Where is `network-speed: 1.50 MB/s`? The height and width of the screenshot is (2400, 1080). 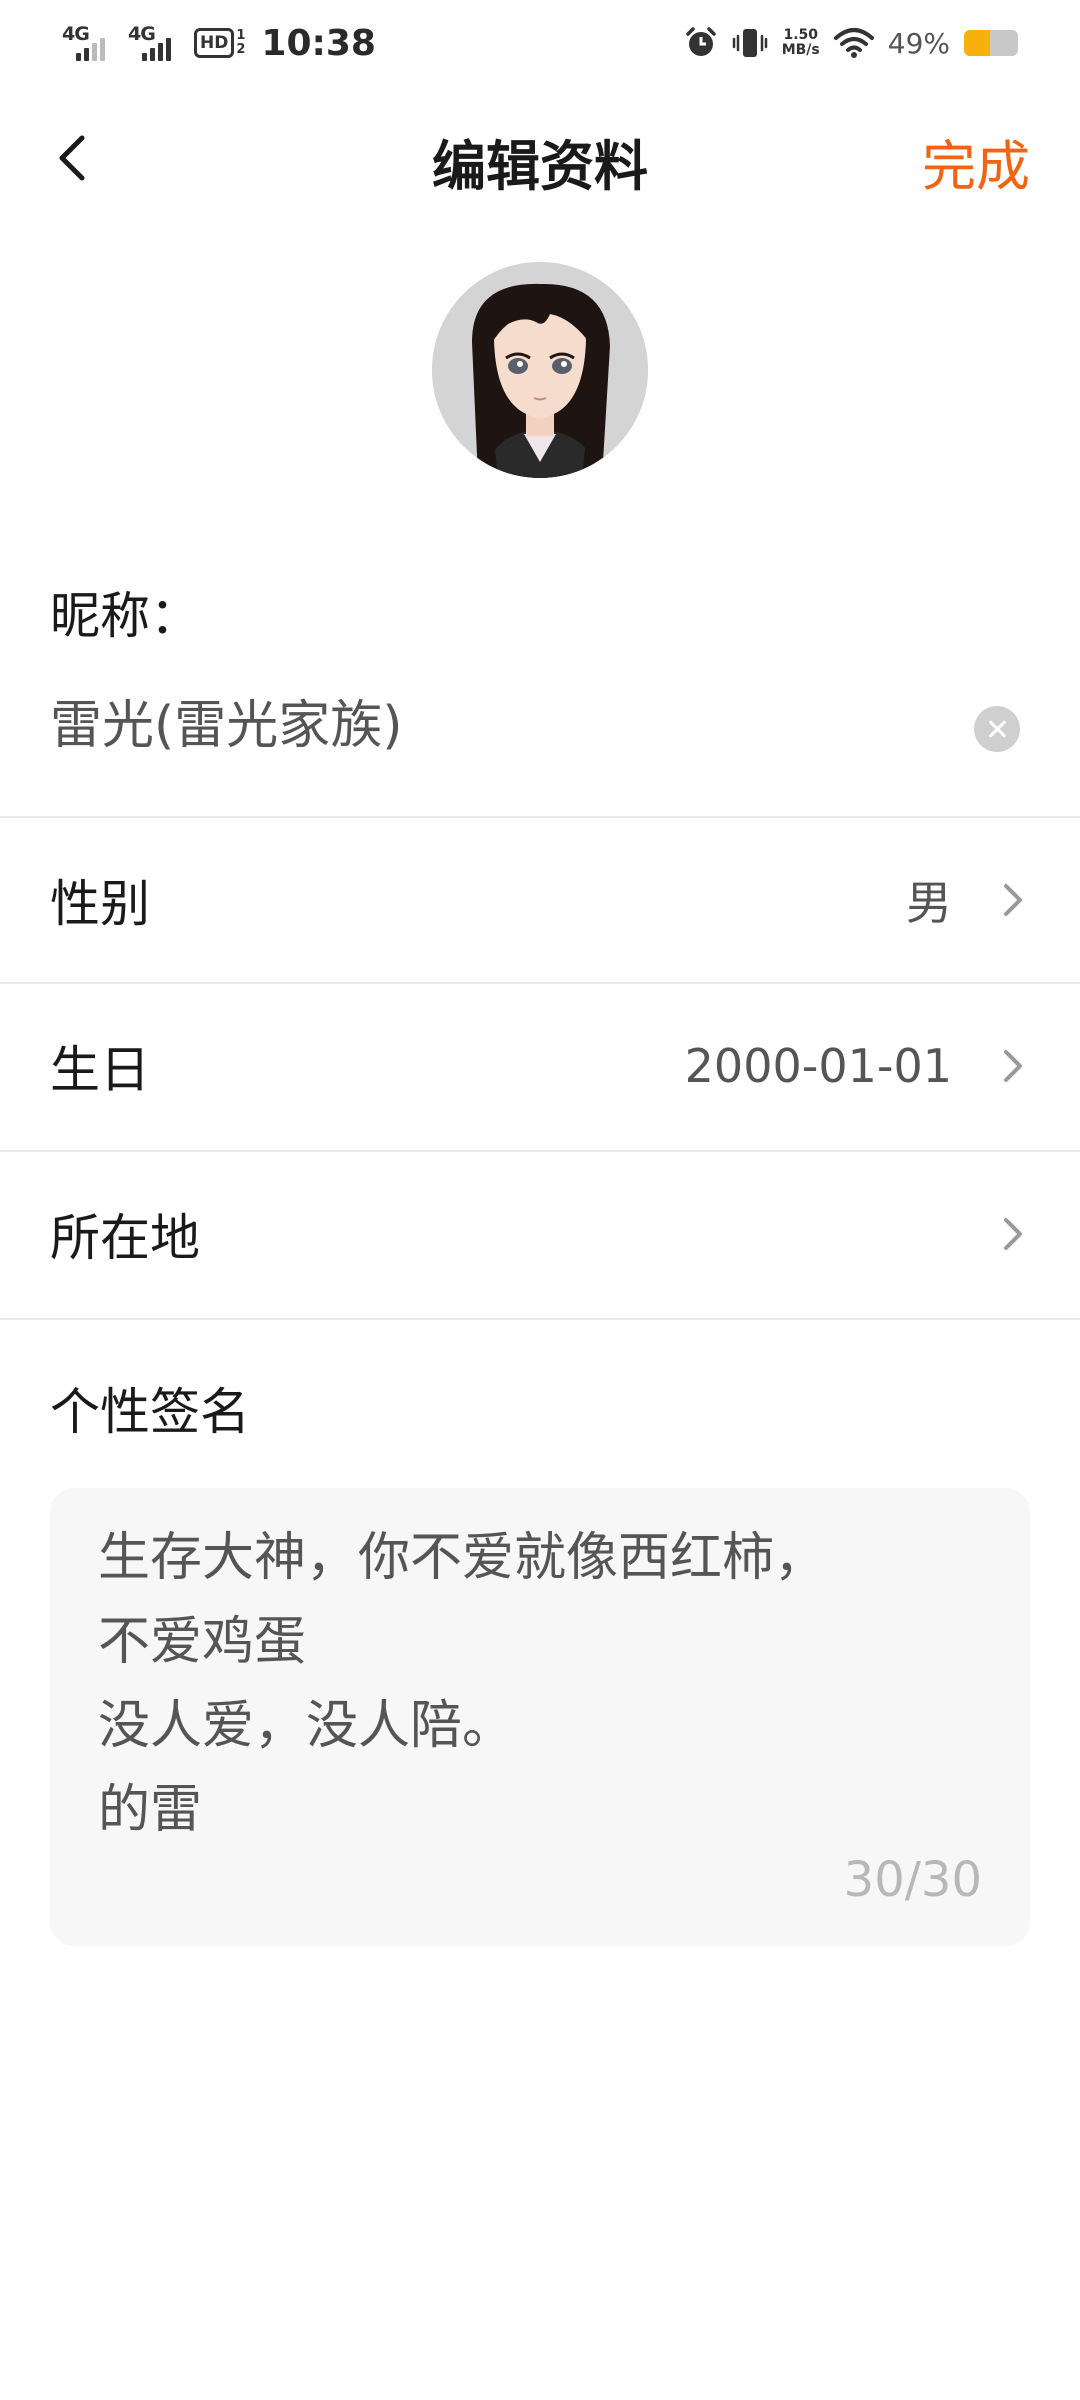
network-speed: 1.50 MB/s is located at coordinates (801, 43).